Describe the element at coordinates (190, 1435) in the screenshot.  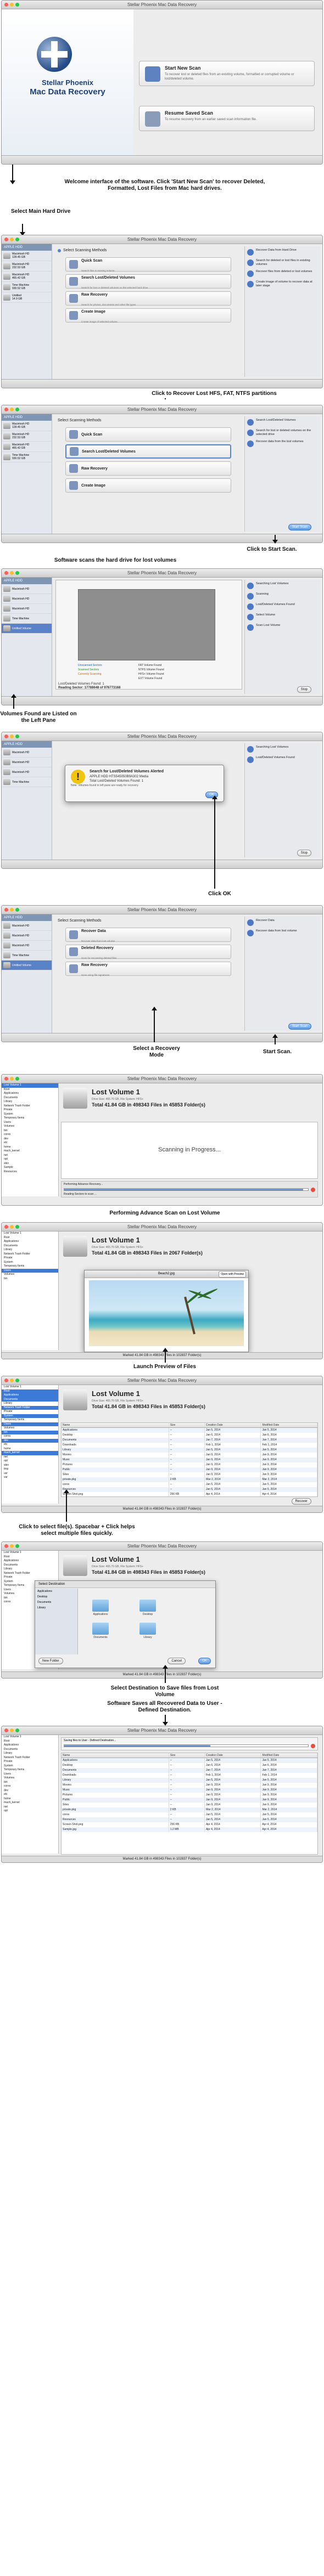
I see `table-row: Desktop -- Jan 6, 2014 Jan 6, 2014` at that location.